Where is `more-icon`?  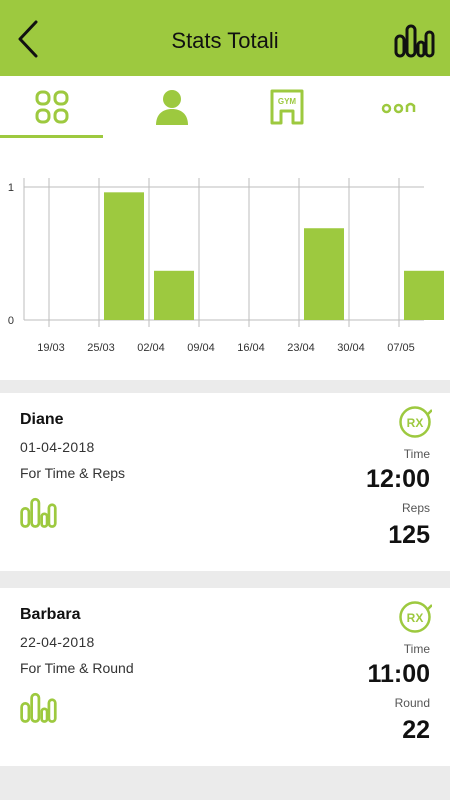 more-icon is located at coordinates (398, 108).